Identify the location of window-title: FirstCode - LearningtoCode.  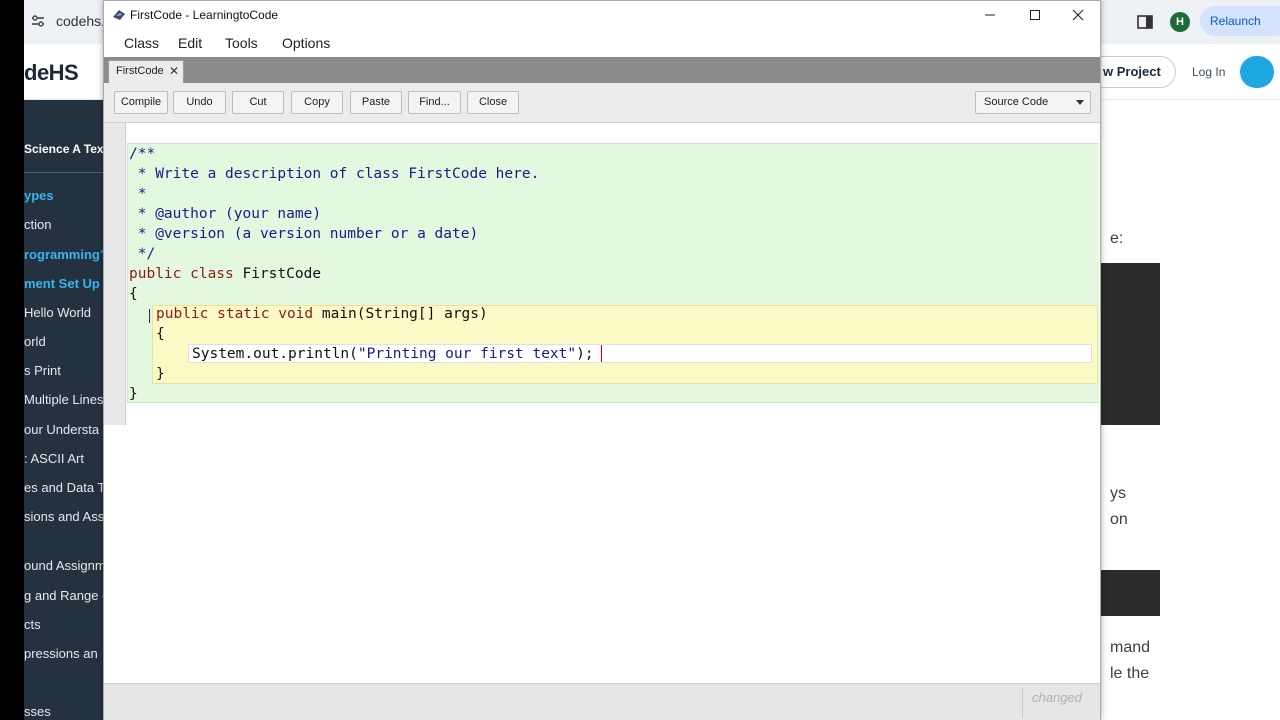
(204, 15).